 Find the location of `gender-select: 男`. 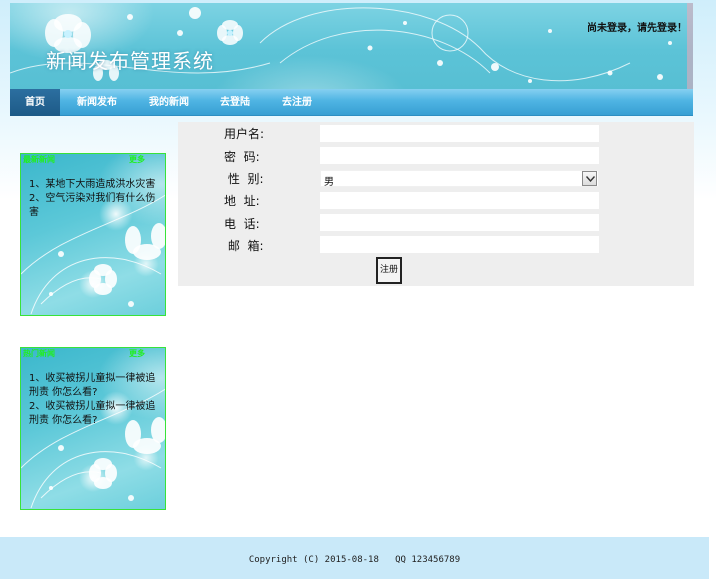

gender-select: 男 is located at coordinates (459, 179).